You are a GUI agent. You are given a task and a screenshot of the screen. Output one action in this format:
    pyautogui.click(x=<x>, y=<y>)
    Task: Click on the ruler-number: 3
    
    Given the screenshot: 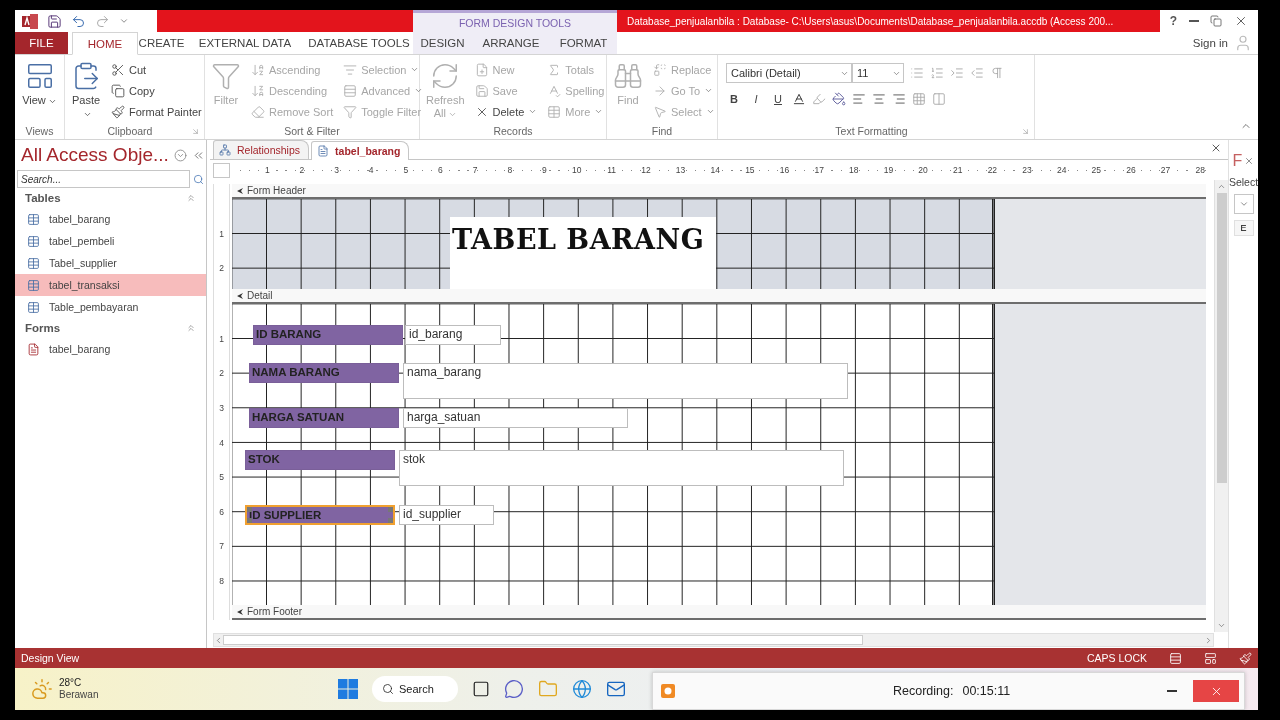 What is the action you would take?
    pyautogui.click(x=221, y=407)
    